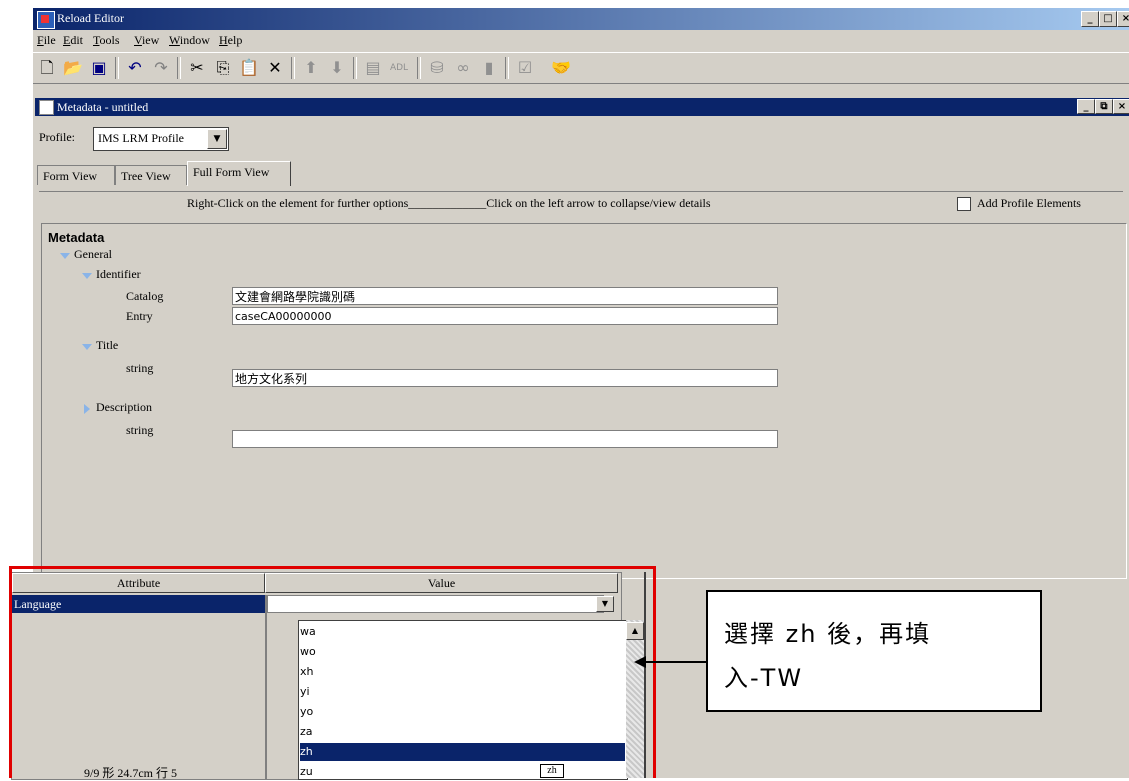 This screenshot has width=1129, height=781. Describe the element at coordinates (463, 68) in the screenshot. I see `preview-icon: ∞` at that location.